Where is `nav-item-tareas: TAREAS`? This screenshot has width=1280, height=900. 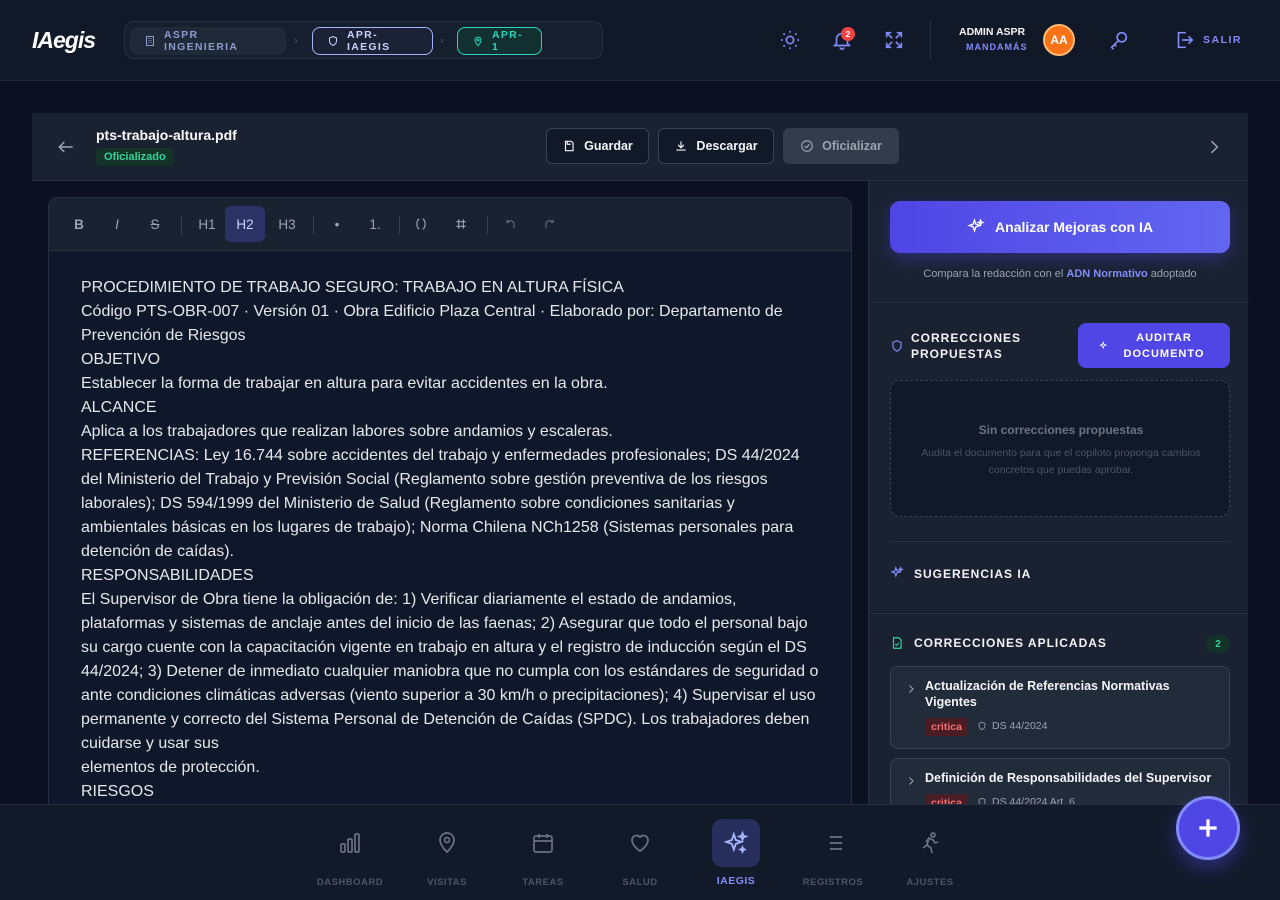 nav-item-tareas: TAREAS is located at coordinates (543, 854).